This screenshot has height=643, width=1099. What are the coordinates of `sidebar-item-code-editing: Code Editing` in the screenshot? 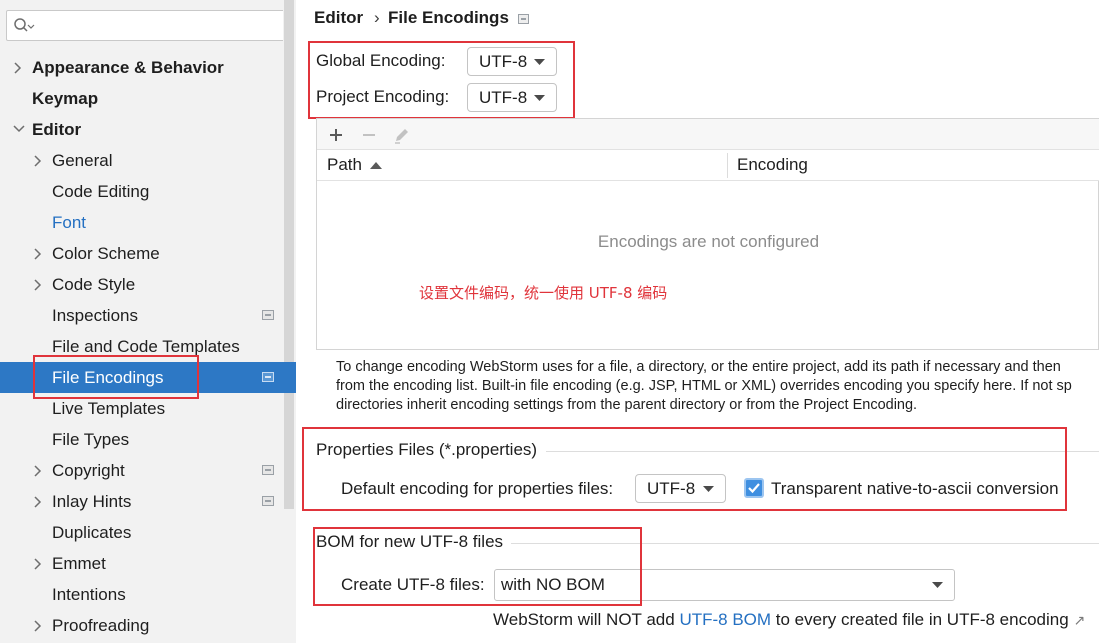 It's located at (148, 191).